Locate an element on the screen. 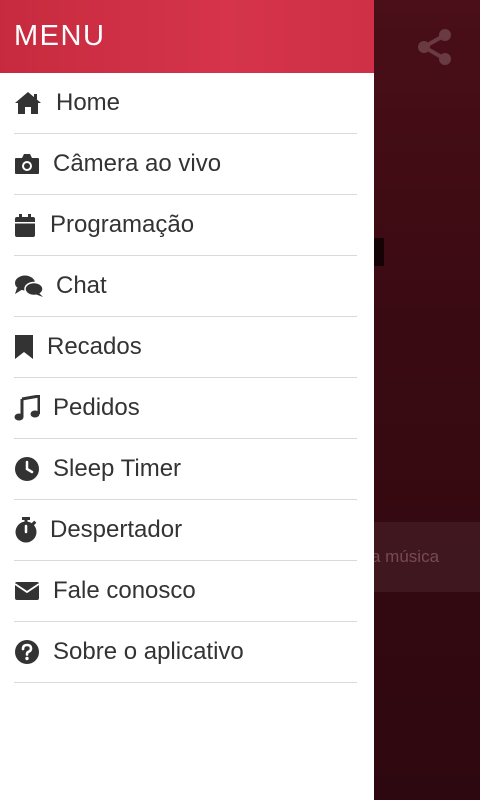 This screenshot has height=800, width=480. menu-item-schedule: Programação is located at coordinates (185, 225).